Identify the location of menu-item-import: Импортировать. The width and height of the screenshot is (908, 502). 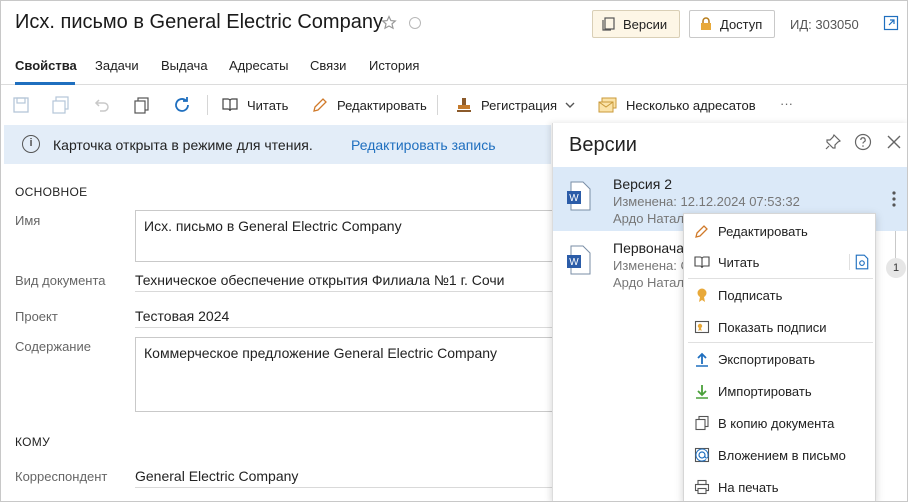
(779, 391).